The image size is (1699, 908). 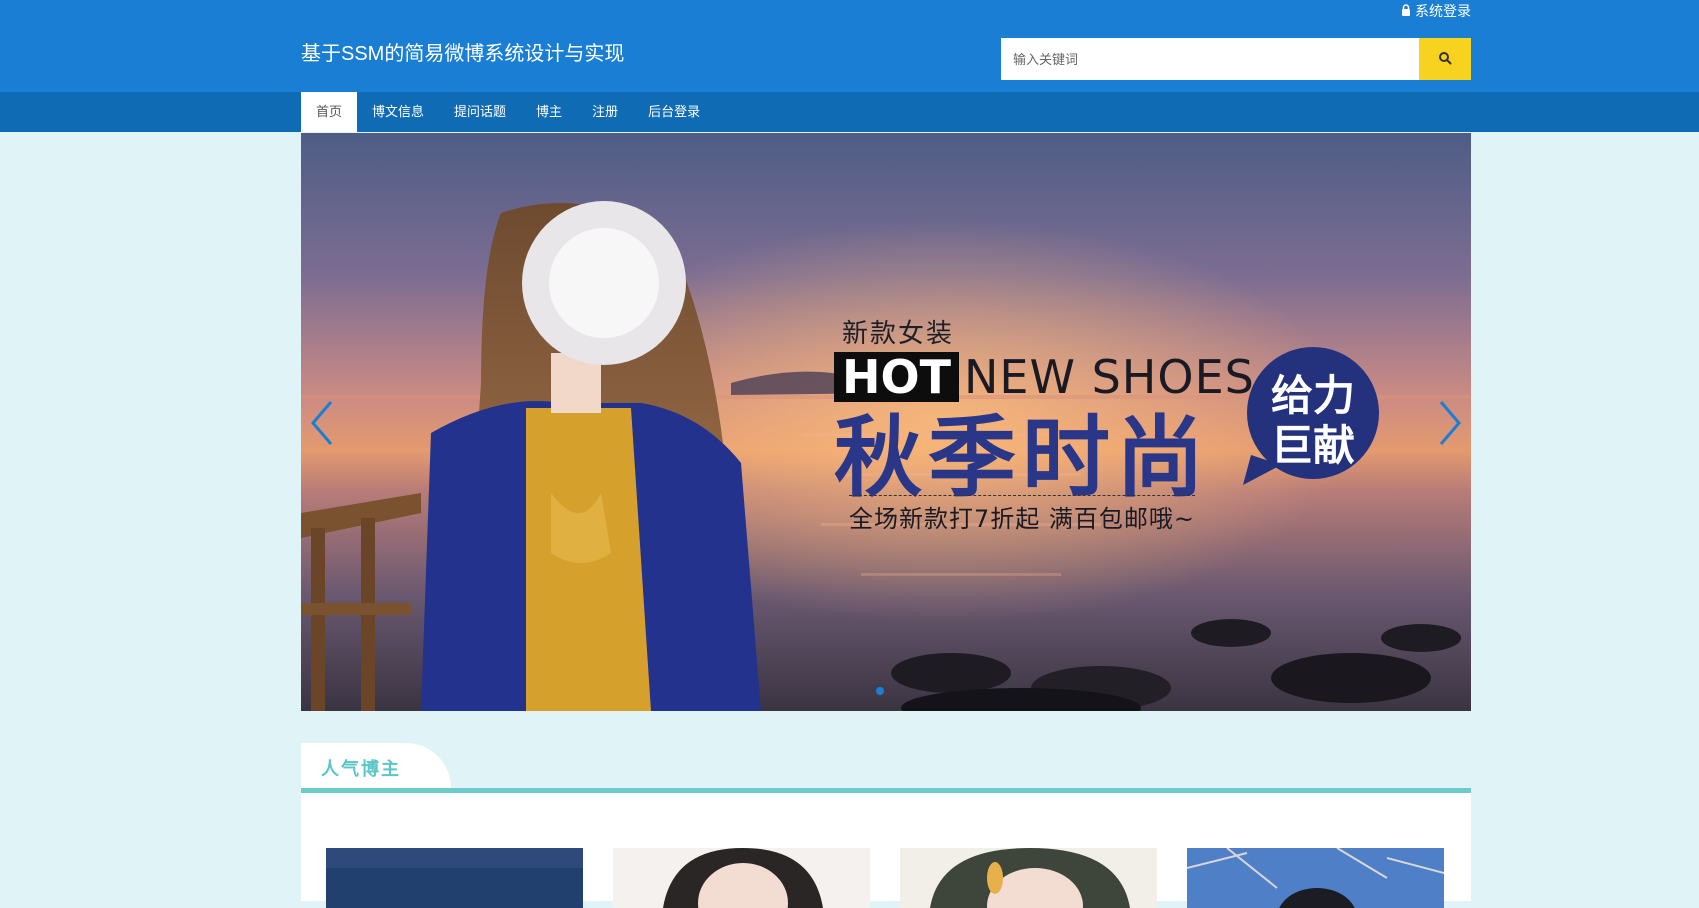 I want to click on nav-item-register: 注册, so click(x=605, y=112).